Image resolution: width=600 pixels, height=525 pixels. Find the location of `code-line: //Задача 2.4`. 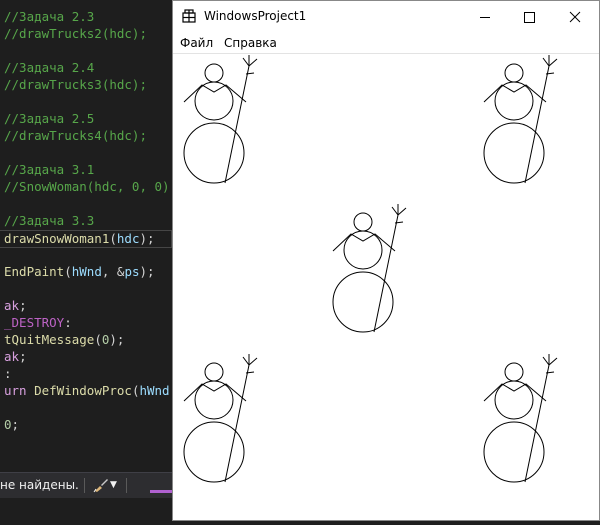

code-line: //Задача 2.4 is located at coordinates (49, 67).